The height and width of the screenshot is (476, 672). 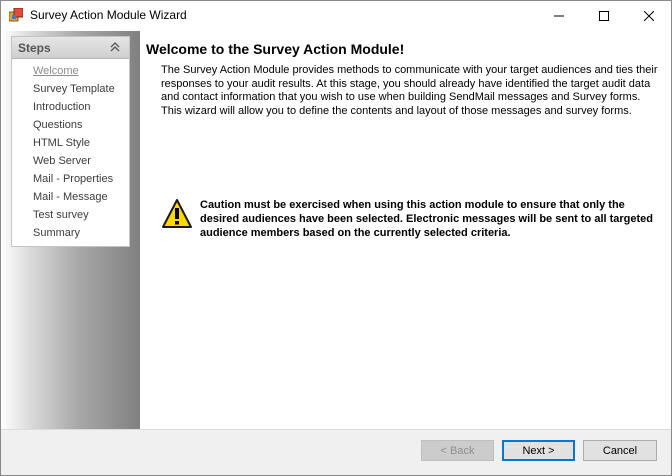 What do you see at coordinates (62, 161) in the screenshot?
I see `step-web-server: Web Server` at bounding box center [62, 161].